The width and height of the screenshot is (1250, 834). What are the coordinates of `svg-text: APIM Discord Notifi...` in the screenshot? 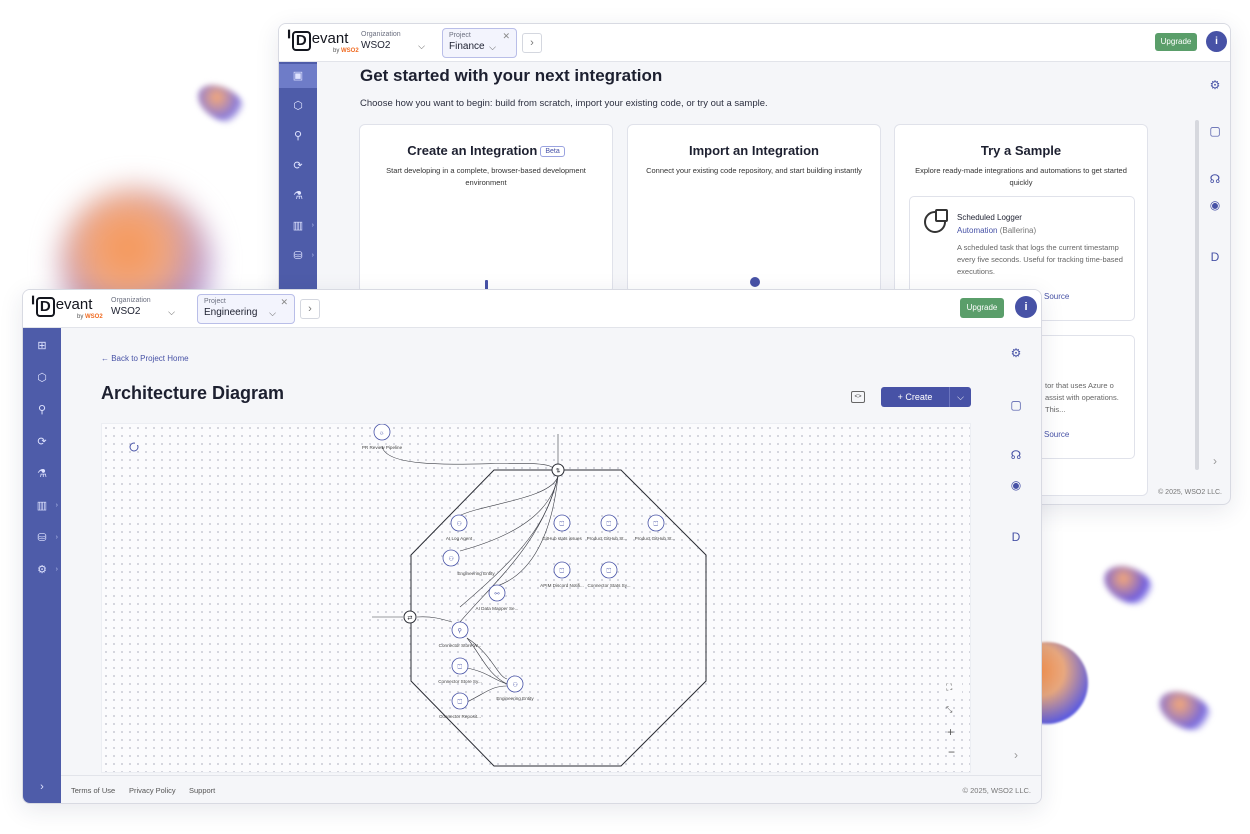 It's located at (562, 585).